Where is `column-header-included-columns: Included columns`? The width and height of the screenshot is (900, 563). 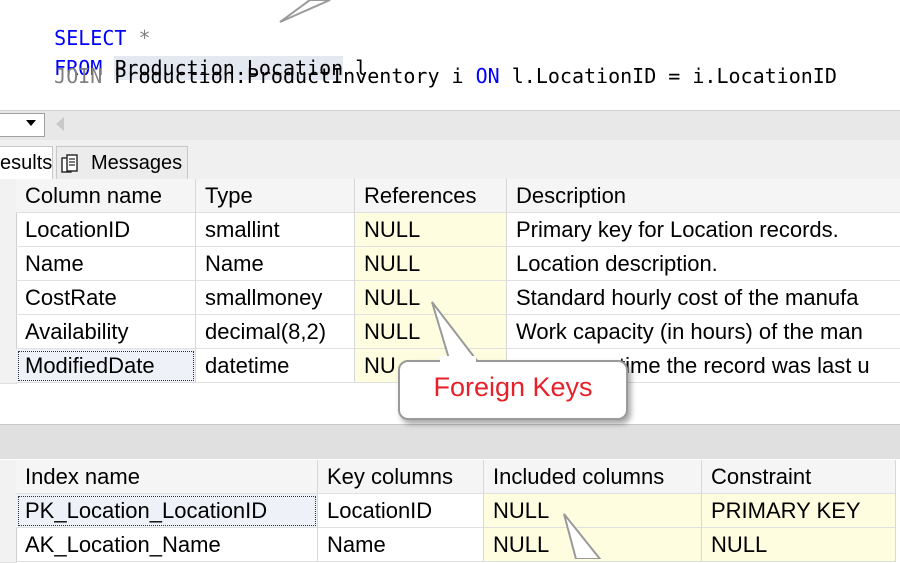 column-header-included-columns: Included columns is located at coordinates (593, 477).